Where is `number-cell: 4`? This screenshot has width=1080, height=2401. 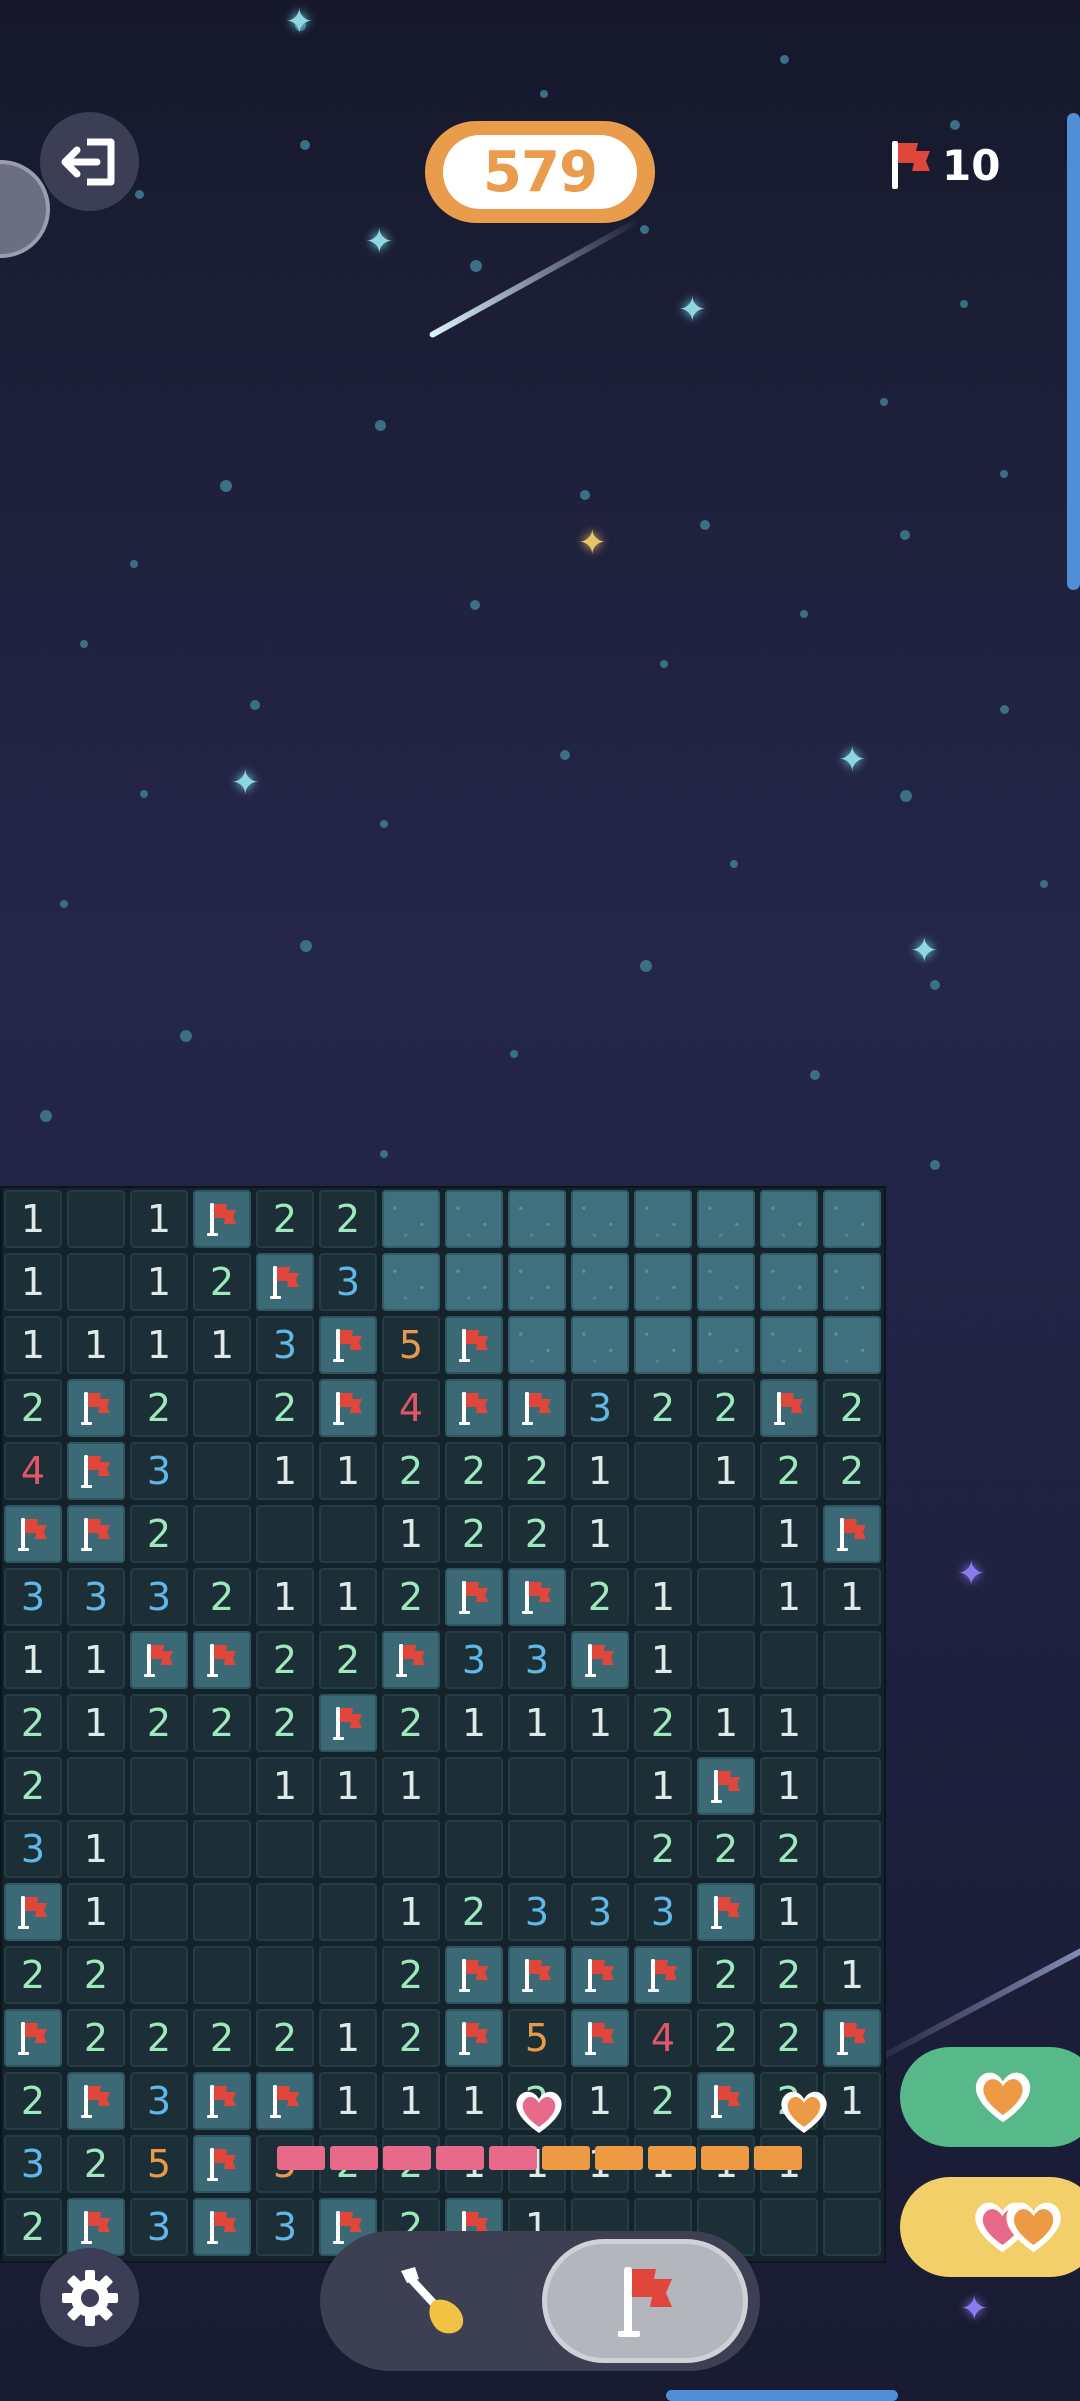
number-cell: 4 is located at coordinates (411, 1408).